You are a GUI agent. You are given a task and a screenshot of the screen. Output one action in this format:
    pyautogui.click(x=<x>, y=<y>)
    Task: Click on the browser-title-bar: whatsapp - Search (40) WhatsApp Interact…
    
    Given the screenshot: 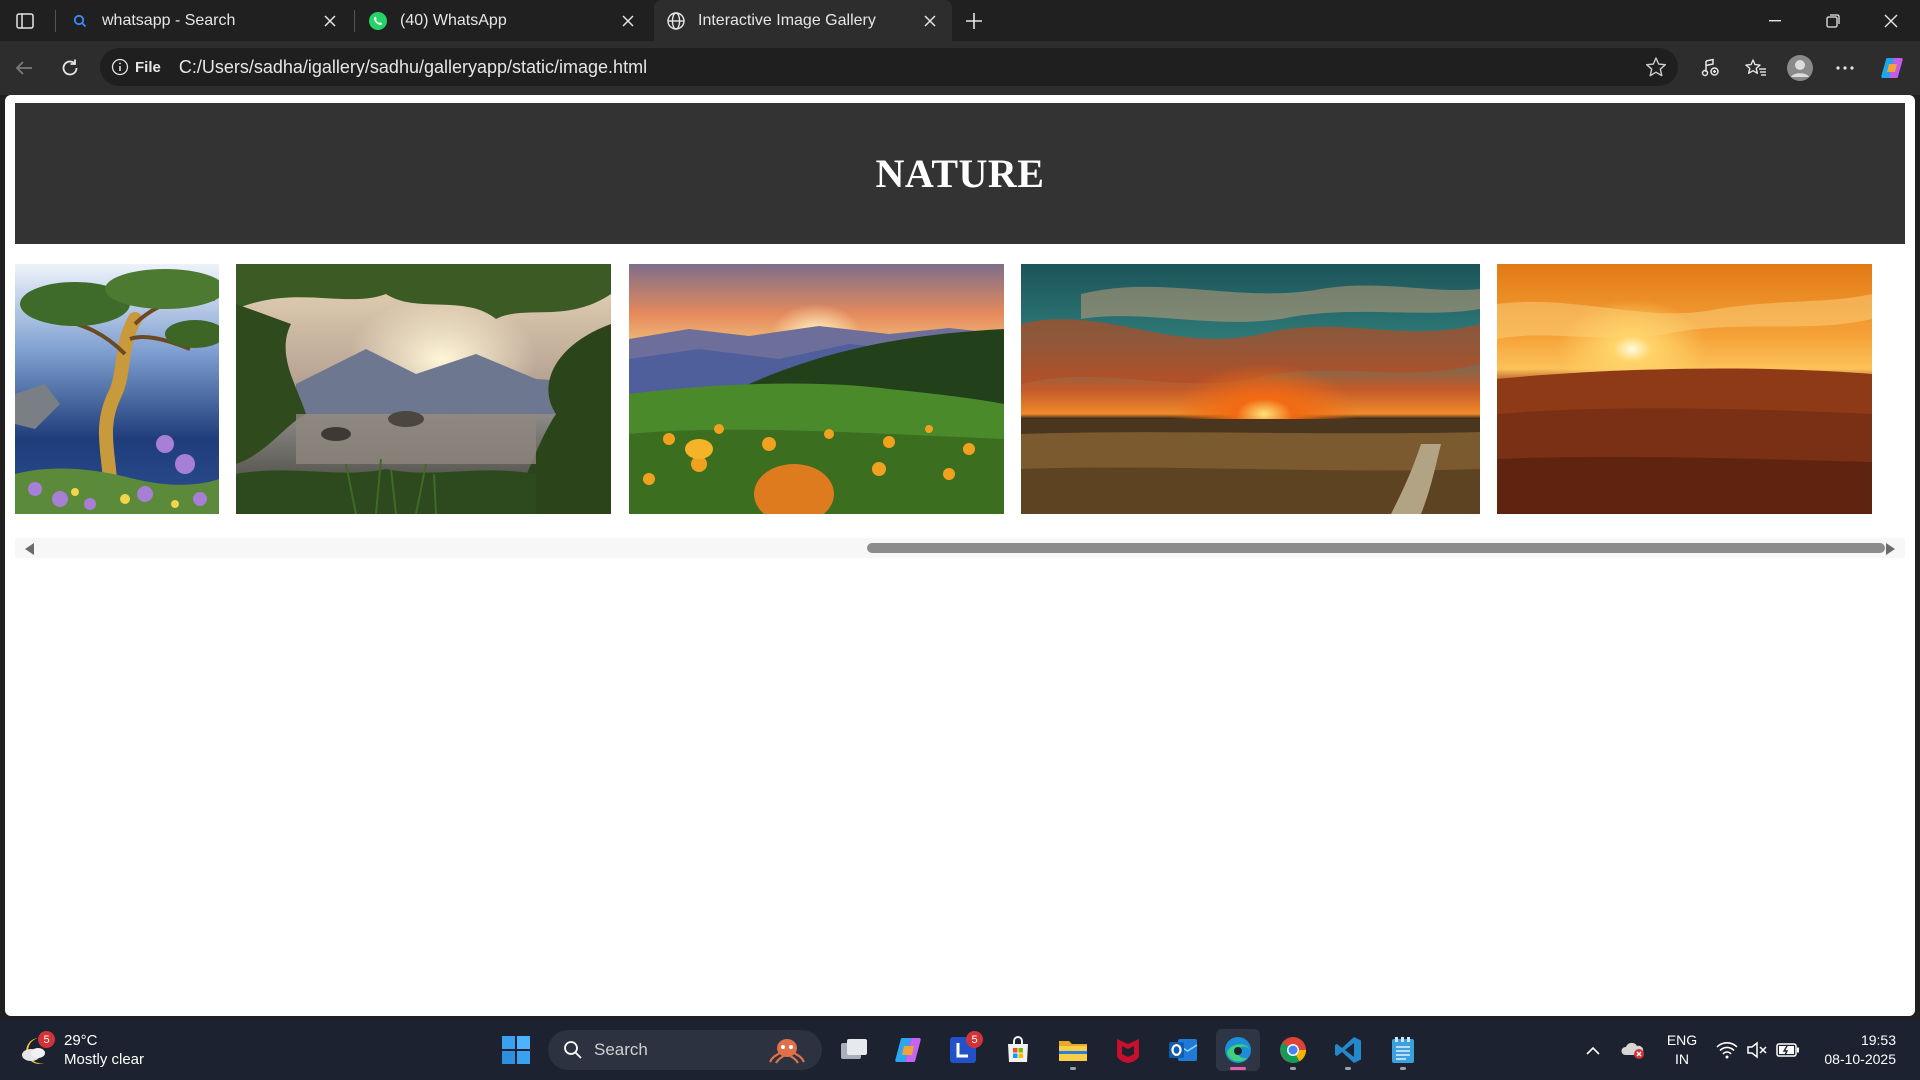 What is the action you would take?
    pyautogui.click(x=960, y=20)
    